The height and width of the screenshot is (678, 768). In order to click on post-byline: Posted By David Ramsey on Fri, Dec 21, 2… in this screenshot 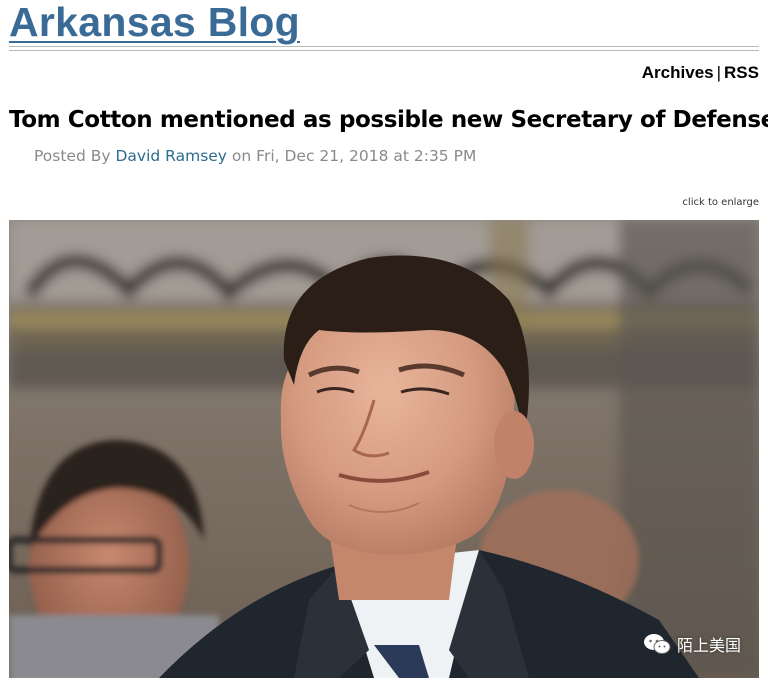, I will do `click(255, 156)`.